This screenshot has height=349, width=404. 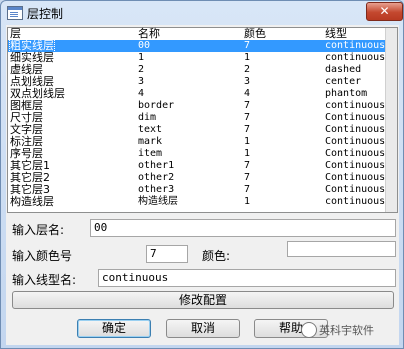 What do you see at coordinates (156, 177) in the screenshot?
I see `cell-name: other2` at bounding box center [156, 177].